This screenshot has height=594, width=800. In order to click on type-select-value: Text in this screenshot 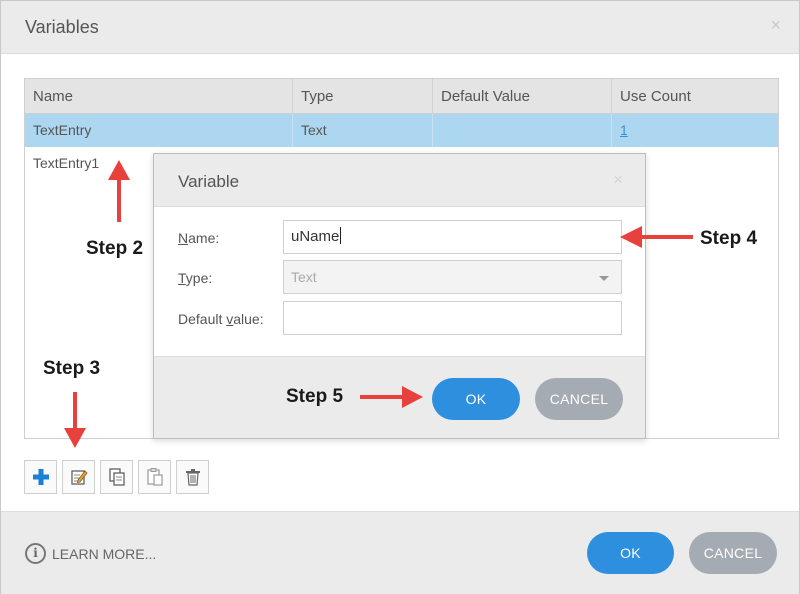, I will do `click(304, 277)`.